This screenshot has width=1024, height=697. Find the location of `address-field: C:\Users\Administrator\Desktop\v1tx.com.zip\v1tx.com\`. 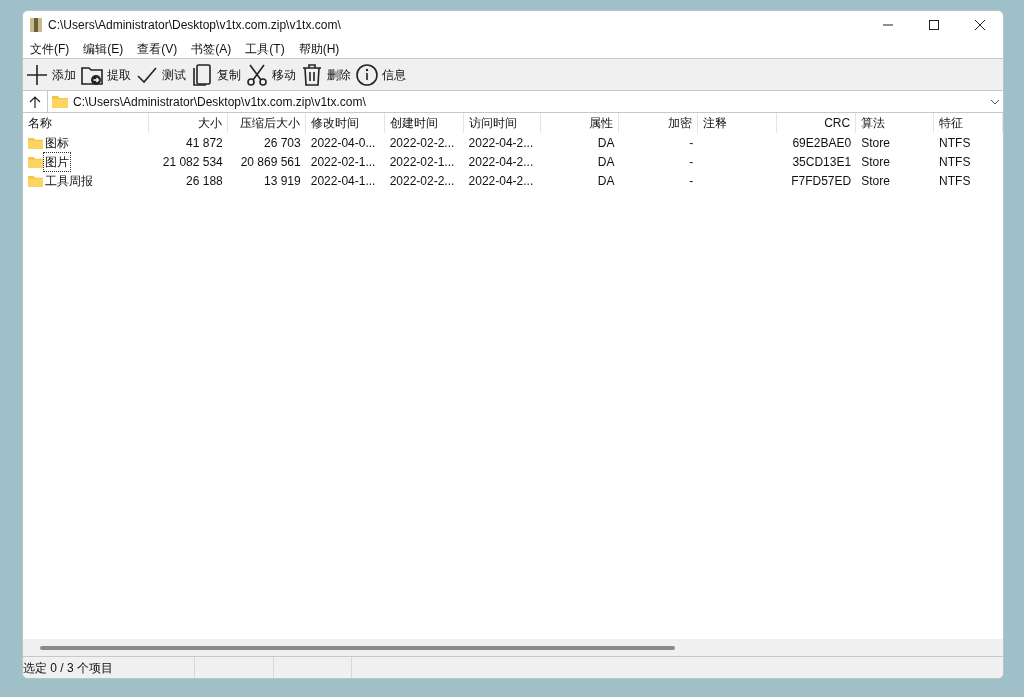

address-field: C:\Users\Administrator\Desktop\v1tx.com.zip\v1tx.com\ is located at coordinates (525, 101).